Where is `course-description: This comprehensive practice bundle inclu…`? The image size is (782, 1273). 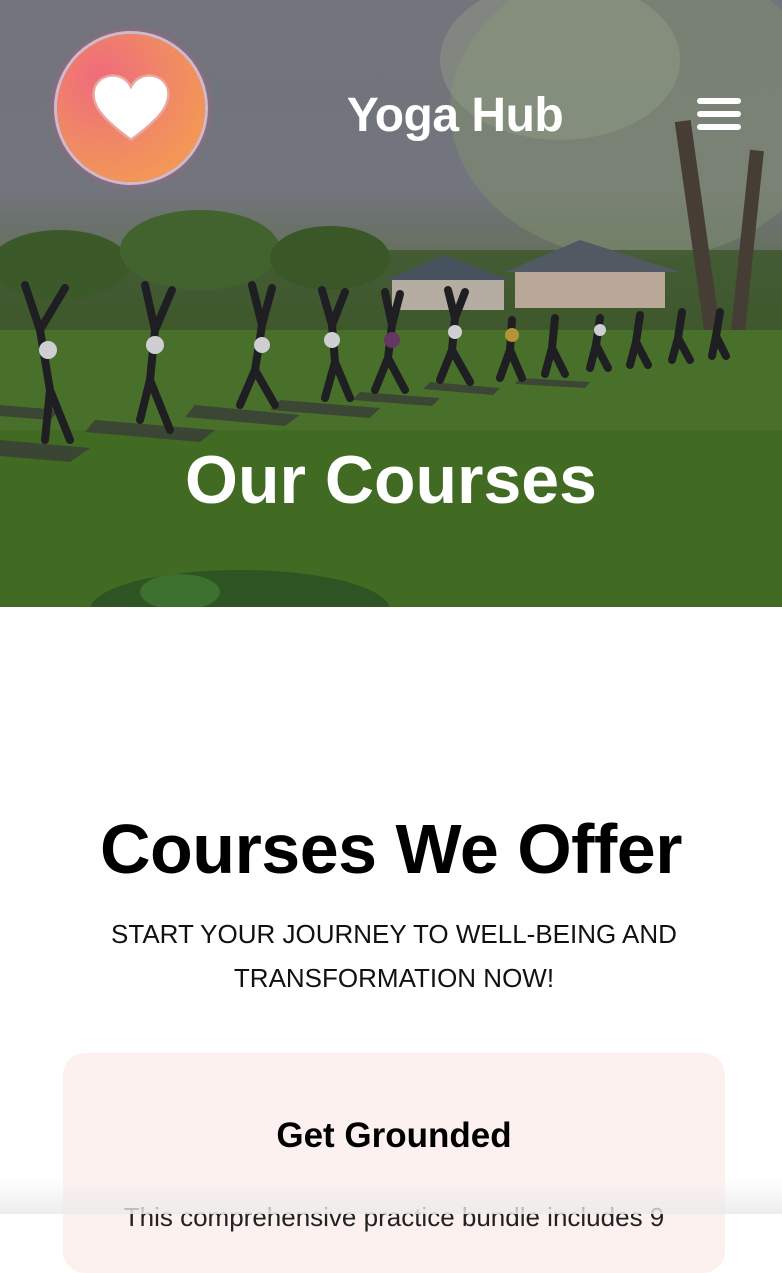
course-description: This comprehensive practice bundle inclu… is located at coordinates (394, 1217).